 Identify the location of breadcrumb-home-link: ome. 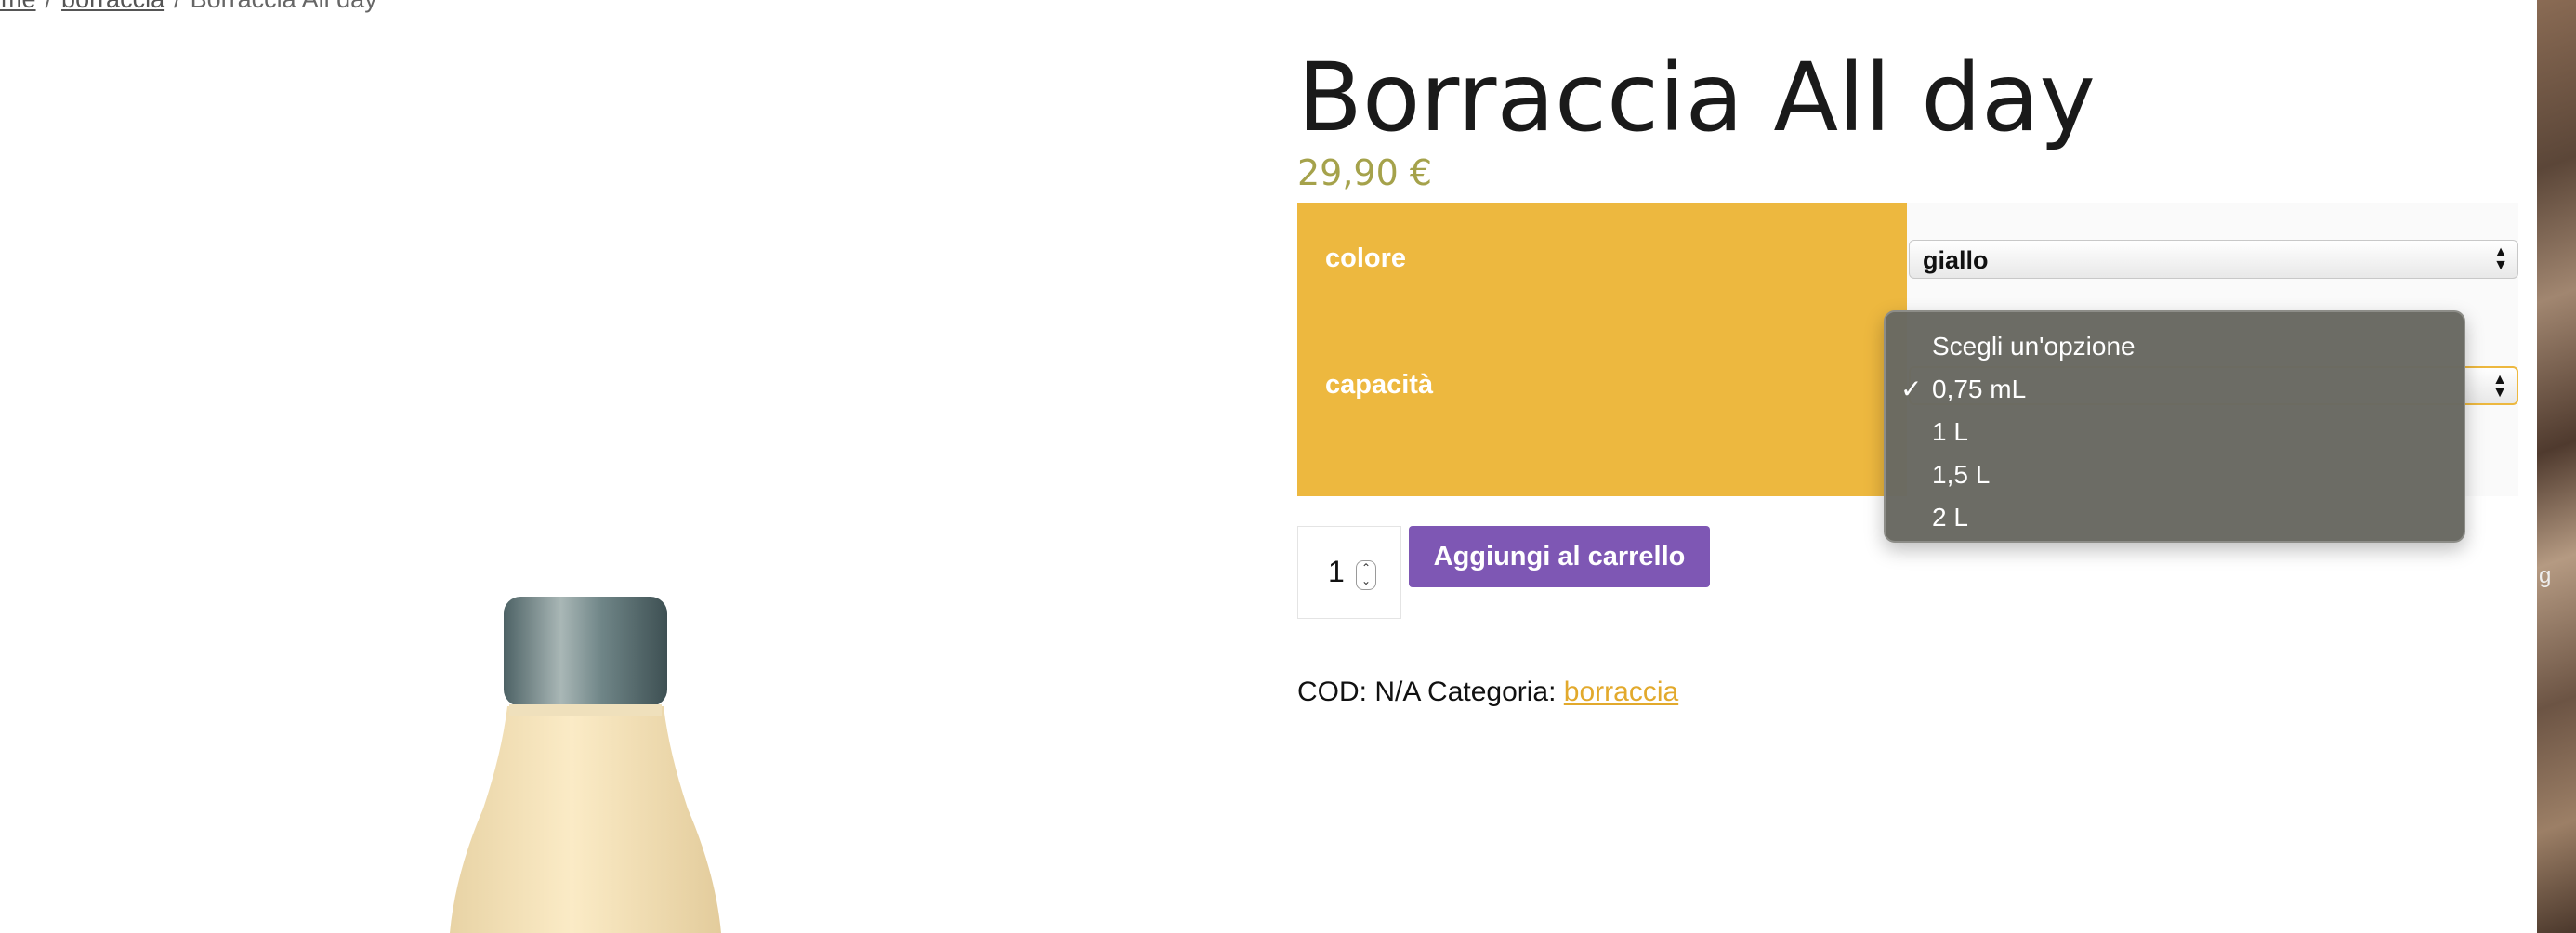
(18, 6).